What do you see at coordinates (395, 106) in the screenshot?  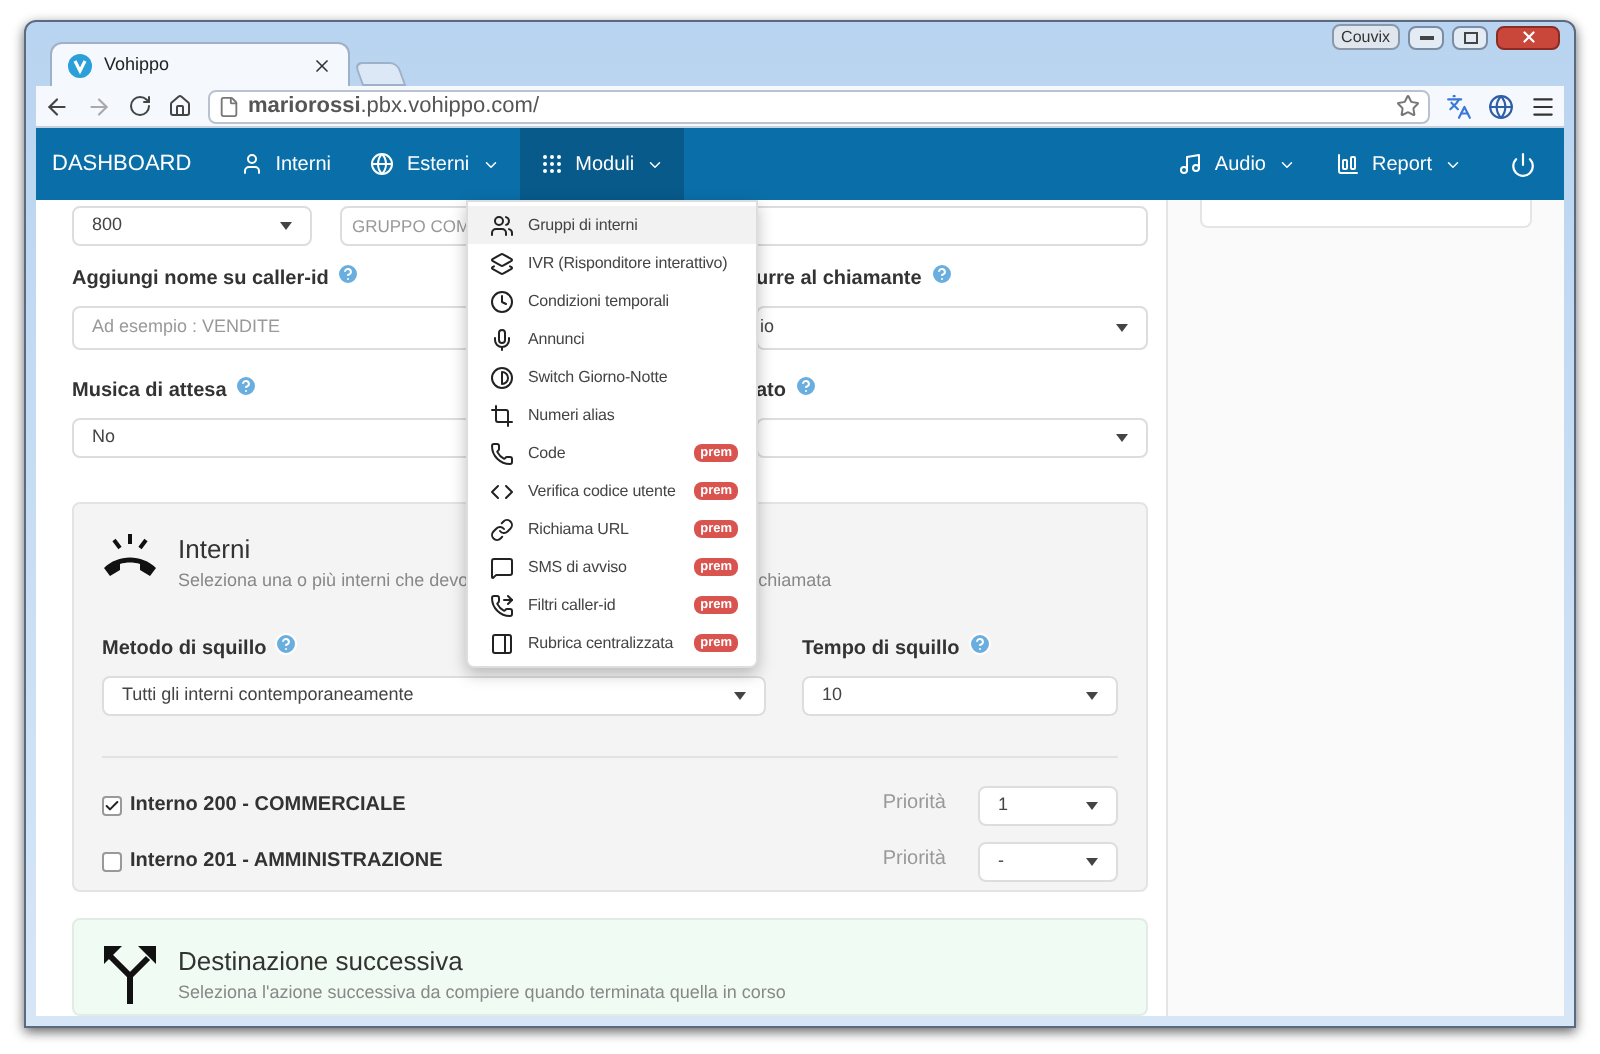 I see `url-text: mariorossi.pbx.vohippo.com/` at bounding box center [395, 106].